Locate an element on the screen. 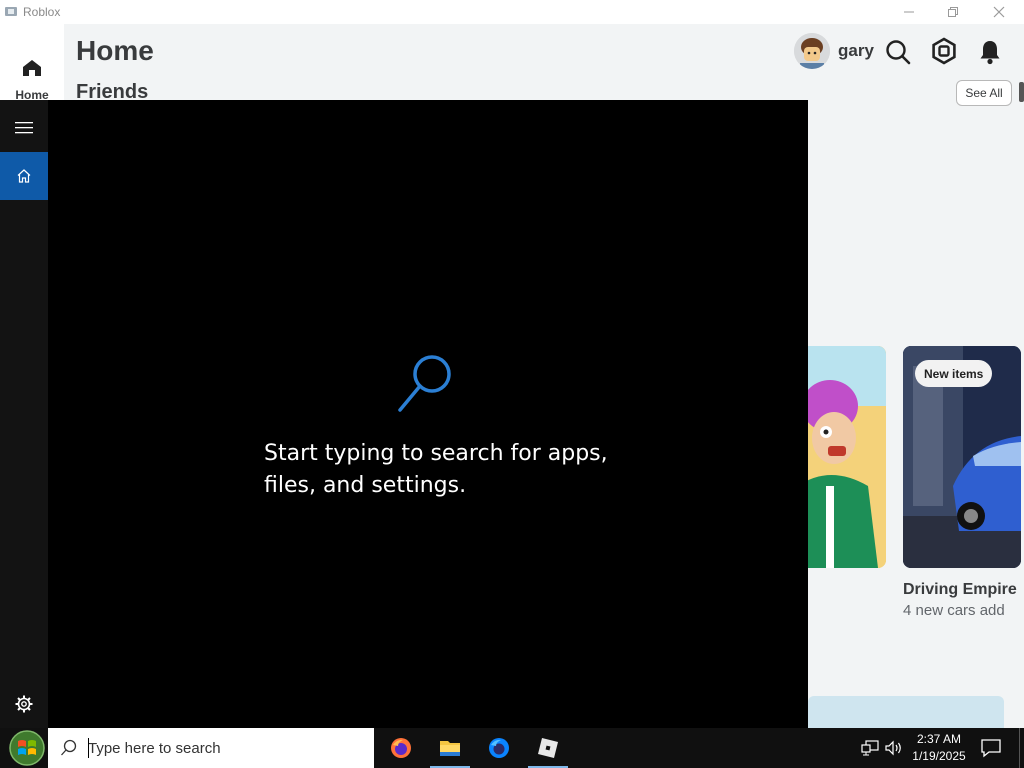 The height and width of the screenshot is (768, 1024). game-card-thumbnail-partial is located at coordinates (906, 712).